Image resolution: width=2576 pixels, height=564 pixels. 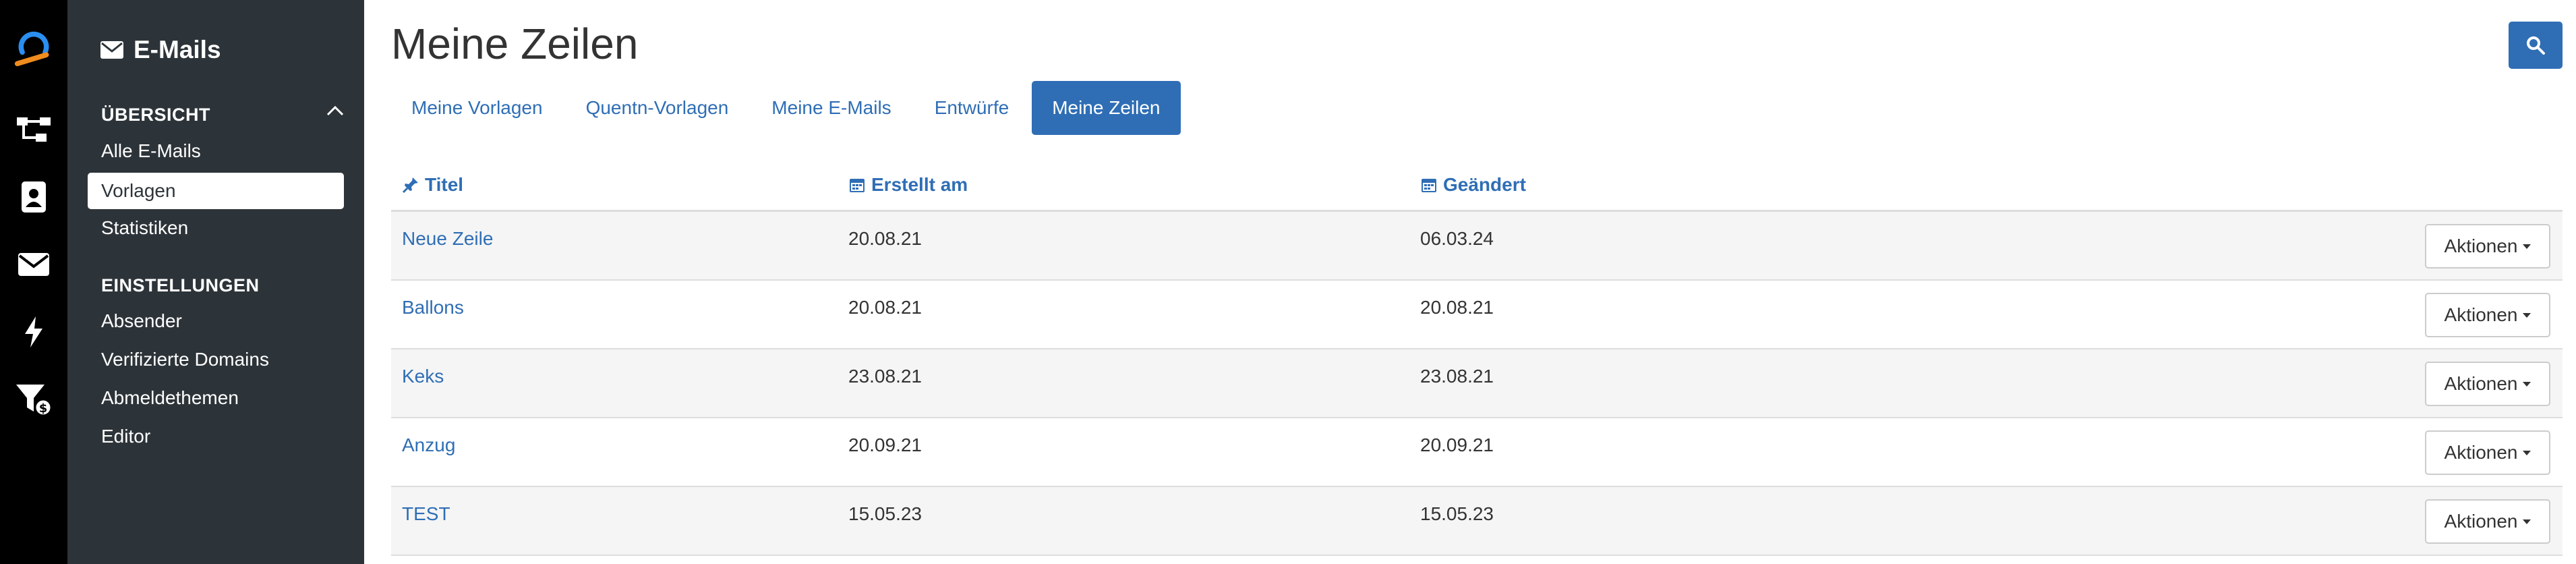 What do you see at coordinates (145, 228) in the screenshot?
I see `sidebar-item-statistics: Statistiken` at bounding box center [145, 228].